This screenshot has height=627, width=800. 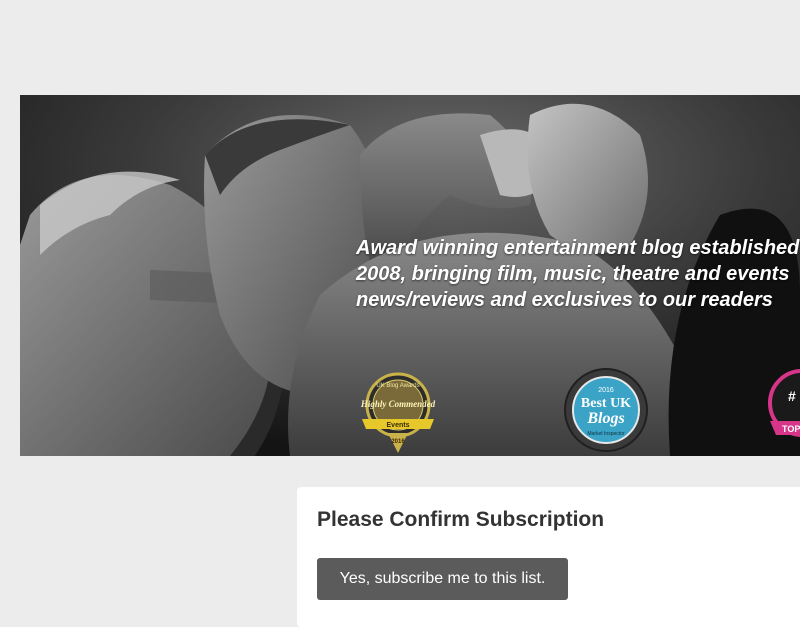 I want to click on top-blog-badge: # TOP, so click(x=784, y=403).